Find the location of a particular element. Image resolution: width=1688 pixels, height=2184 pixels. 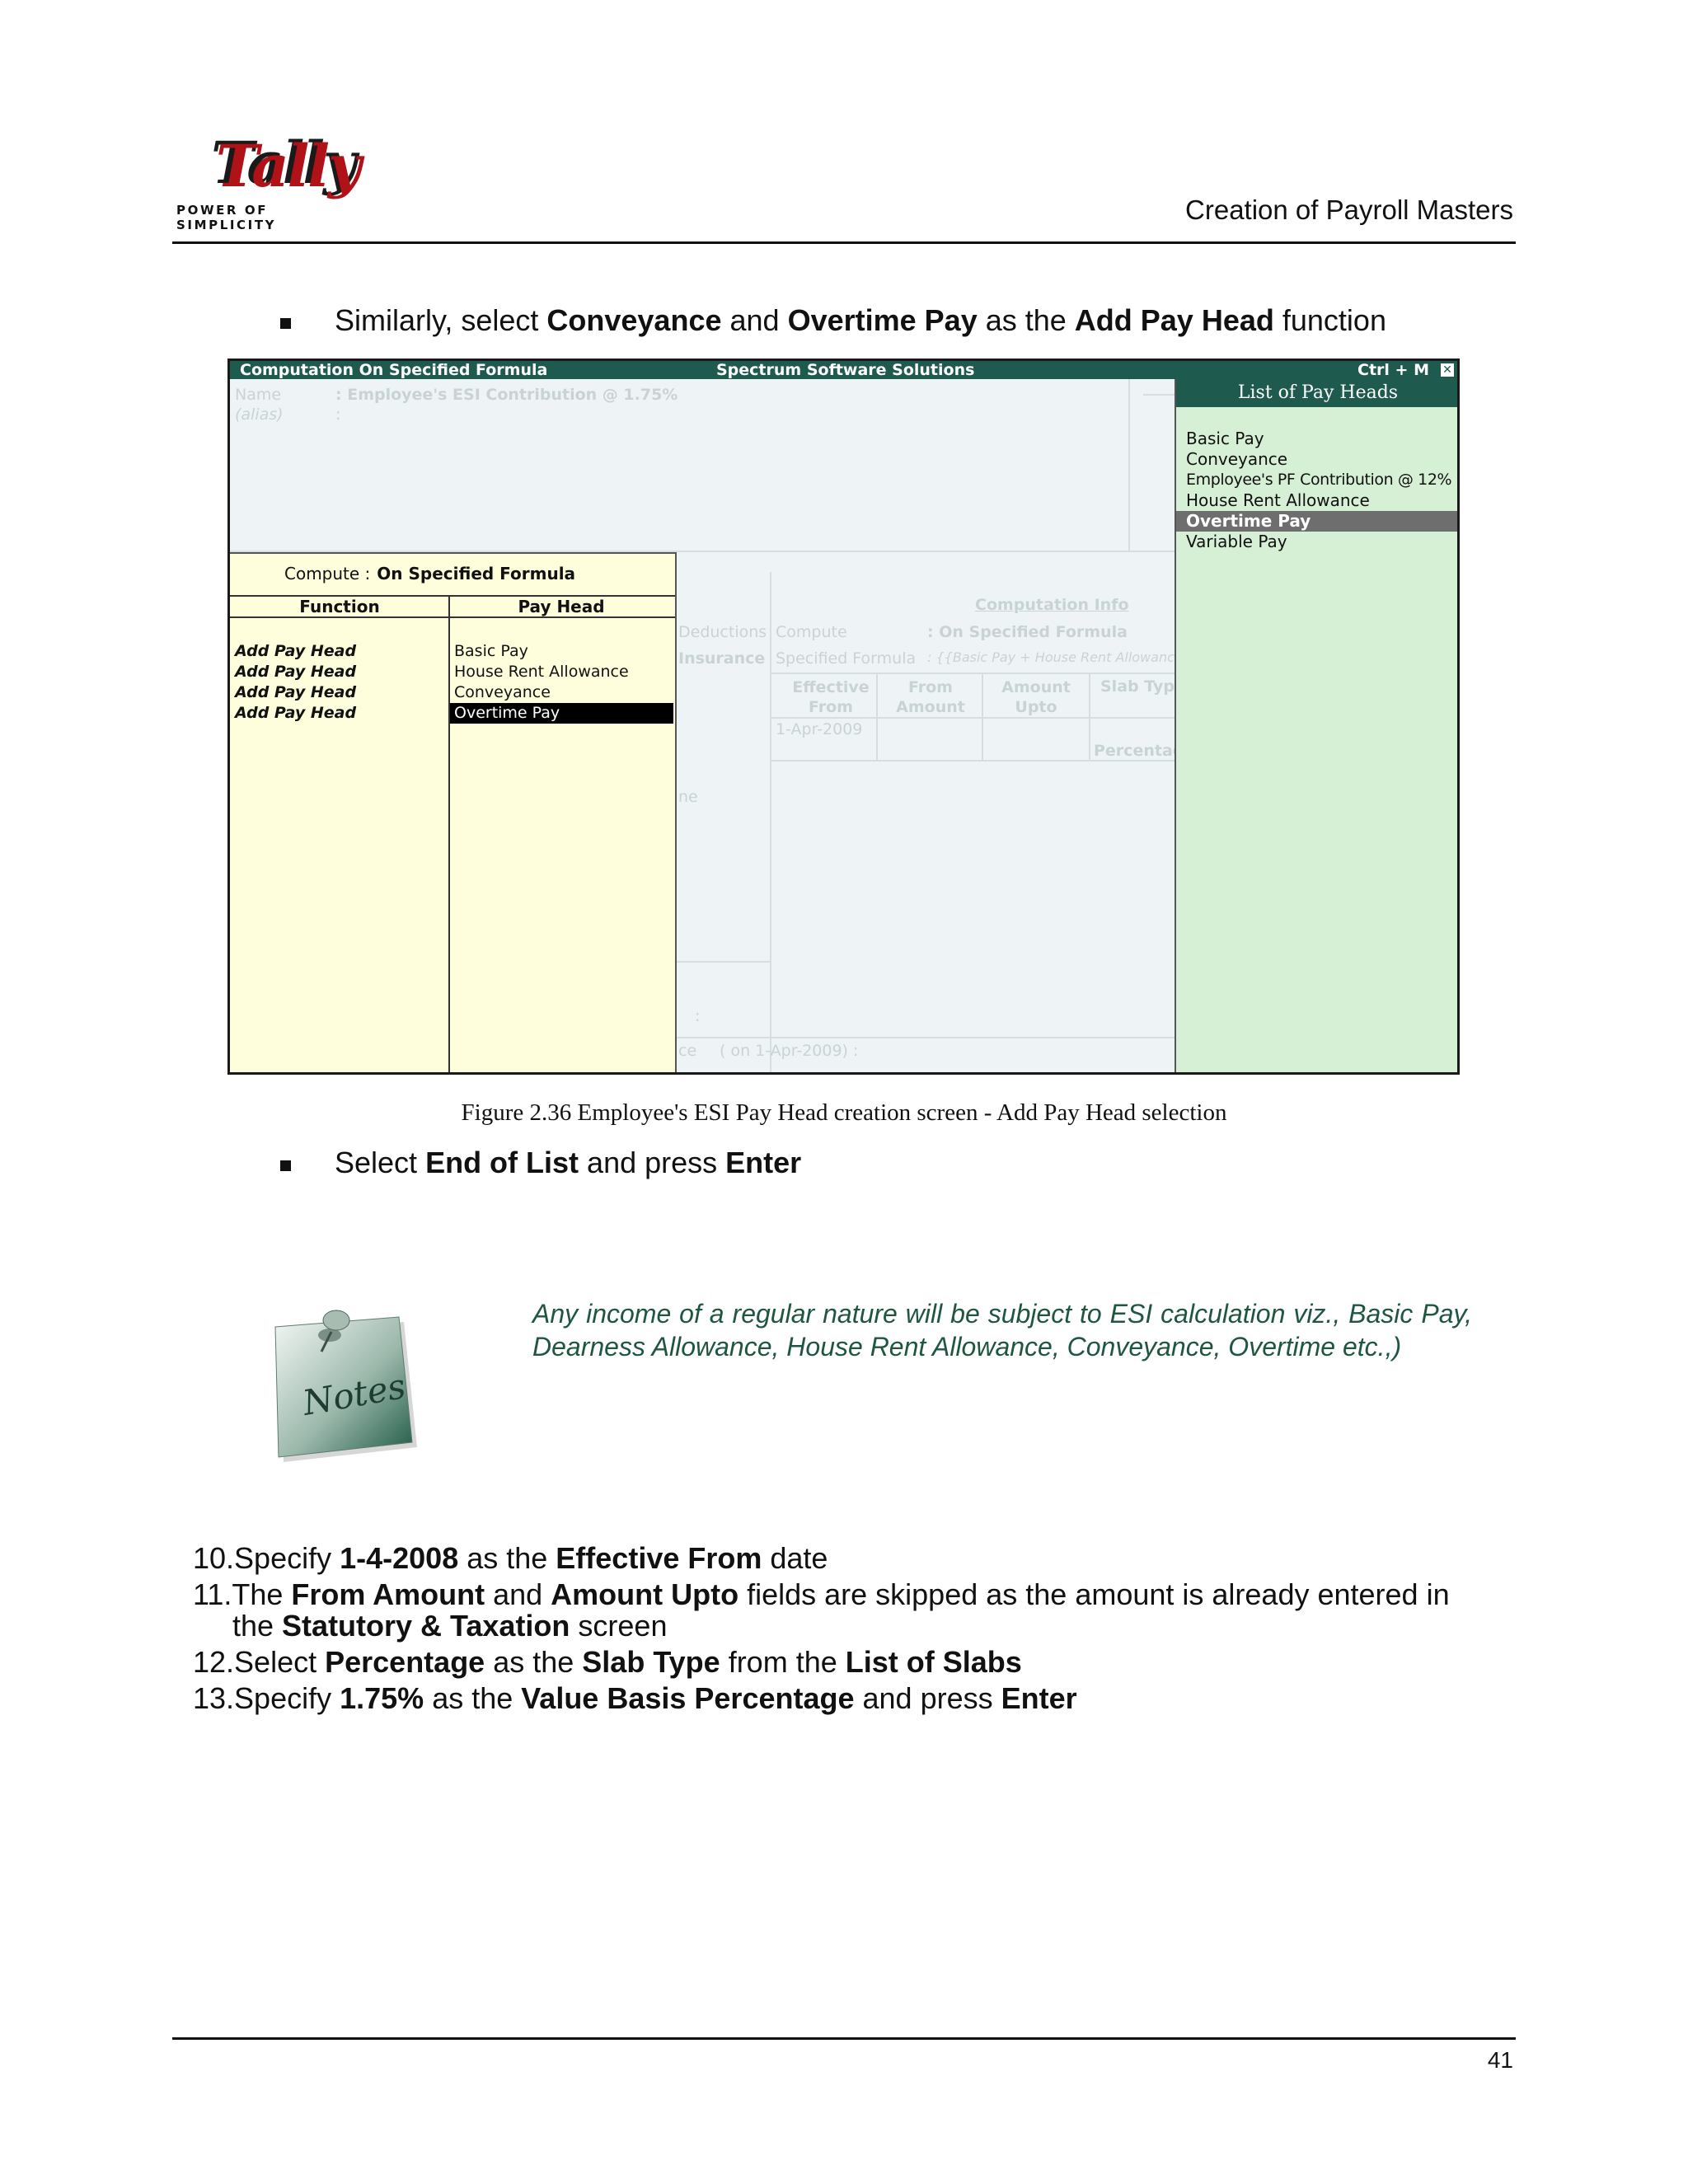

specified-formula-label: Specified Formula is located at coordinates (847, 658).